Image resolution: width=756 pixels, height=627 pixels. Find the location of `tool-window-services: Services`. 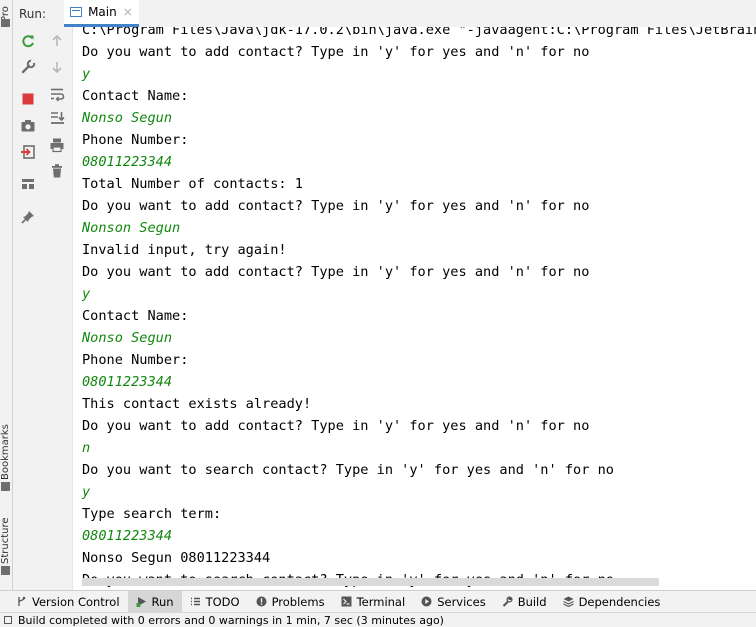

tool-window-services: Services is located at coordinates (453, 602).